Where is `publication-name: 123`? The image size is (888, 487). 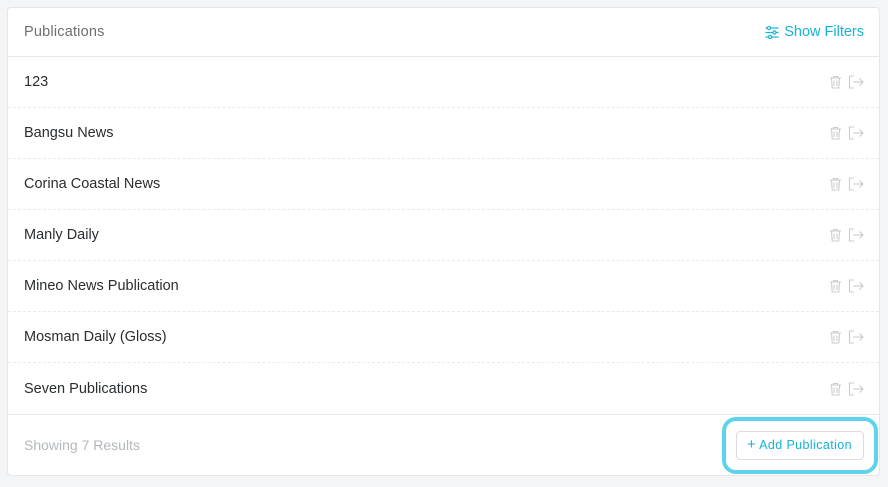
publication-name: 123 is located at coordinates (36, 82).